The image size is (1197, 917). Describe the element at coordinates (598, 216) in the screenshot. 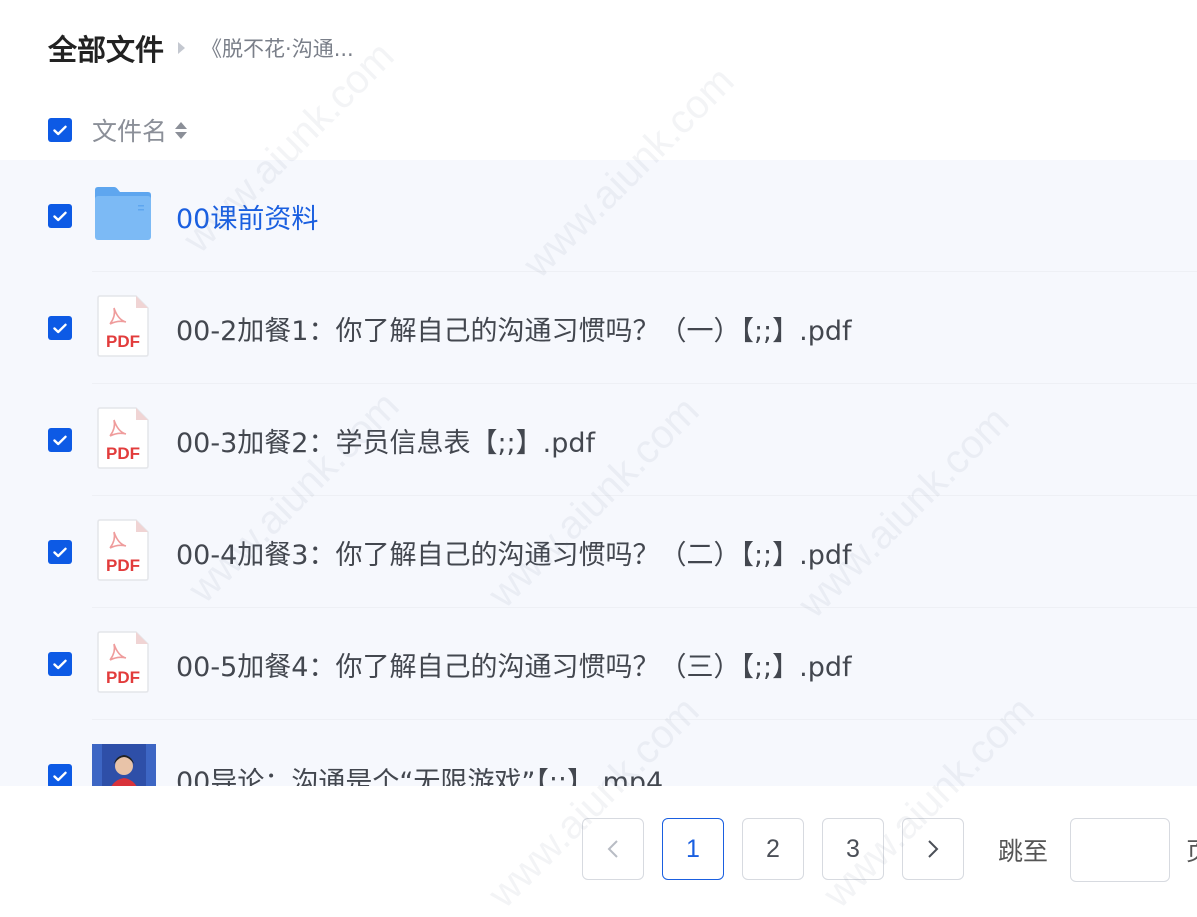

I see `table-row: 00课前资料` at that location.